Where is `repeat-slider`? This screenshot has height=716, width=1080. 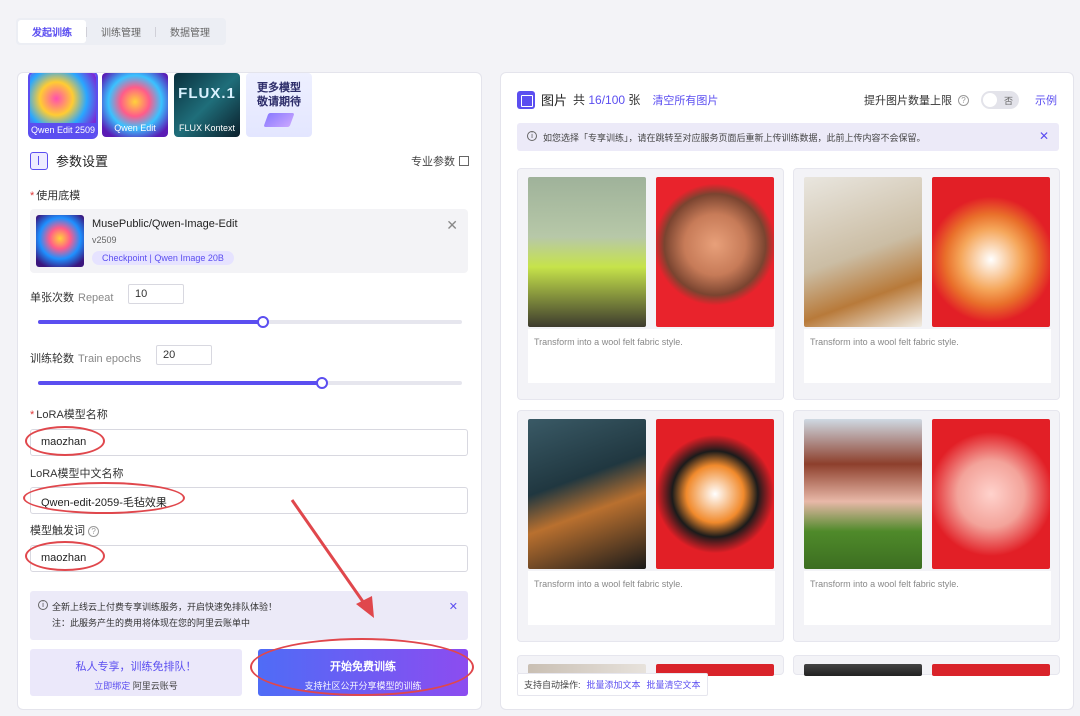 repeat-slider is located at coordinates (250, 322).